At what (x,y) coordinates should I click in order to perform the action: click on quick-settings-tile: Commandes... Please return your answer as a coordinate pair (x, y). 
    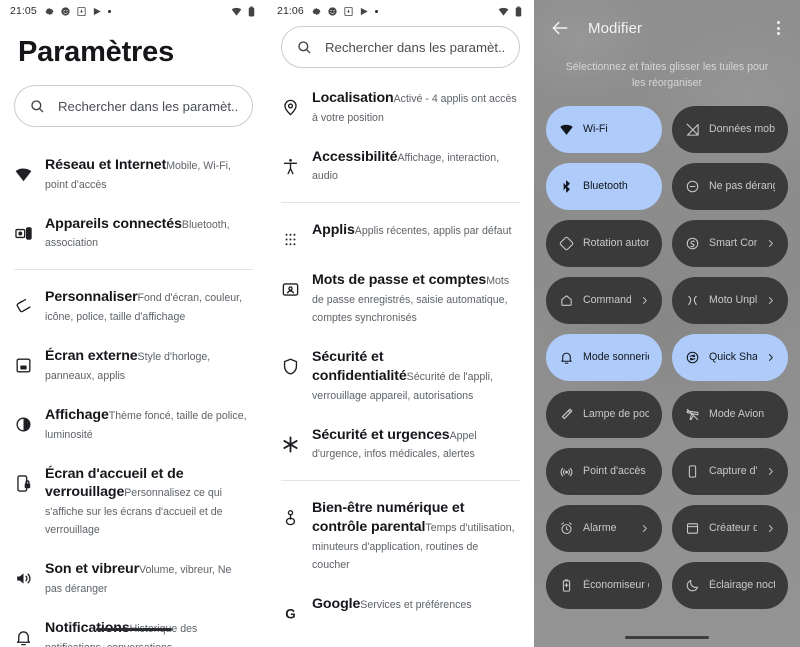
    Looking at the image, I should click on (604, 300).